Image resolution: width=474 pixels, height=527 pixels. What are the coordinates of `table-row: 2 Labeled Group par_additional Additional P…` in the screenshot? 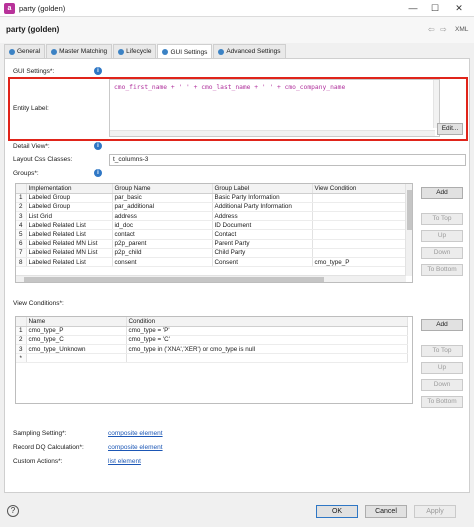 It's located at (212, 207).